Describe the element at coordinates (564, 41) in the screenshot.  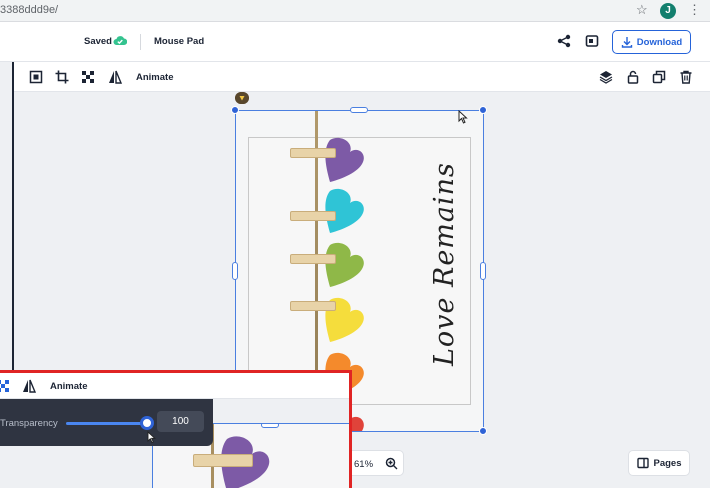
I see `share-icon` at that location.